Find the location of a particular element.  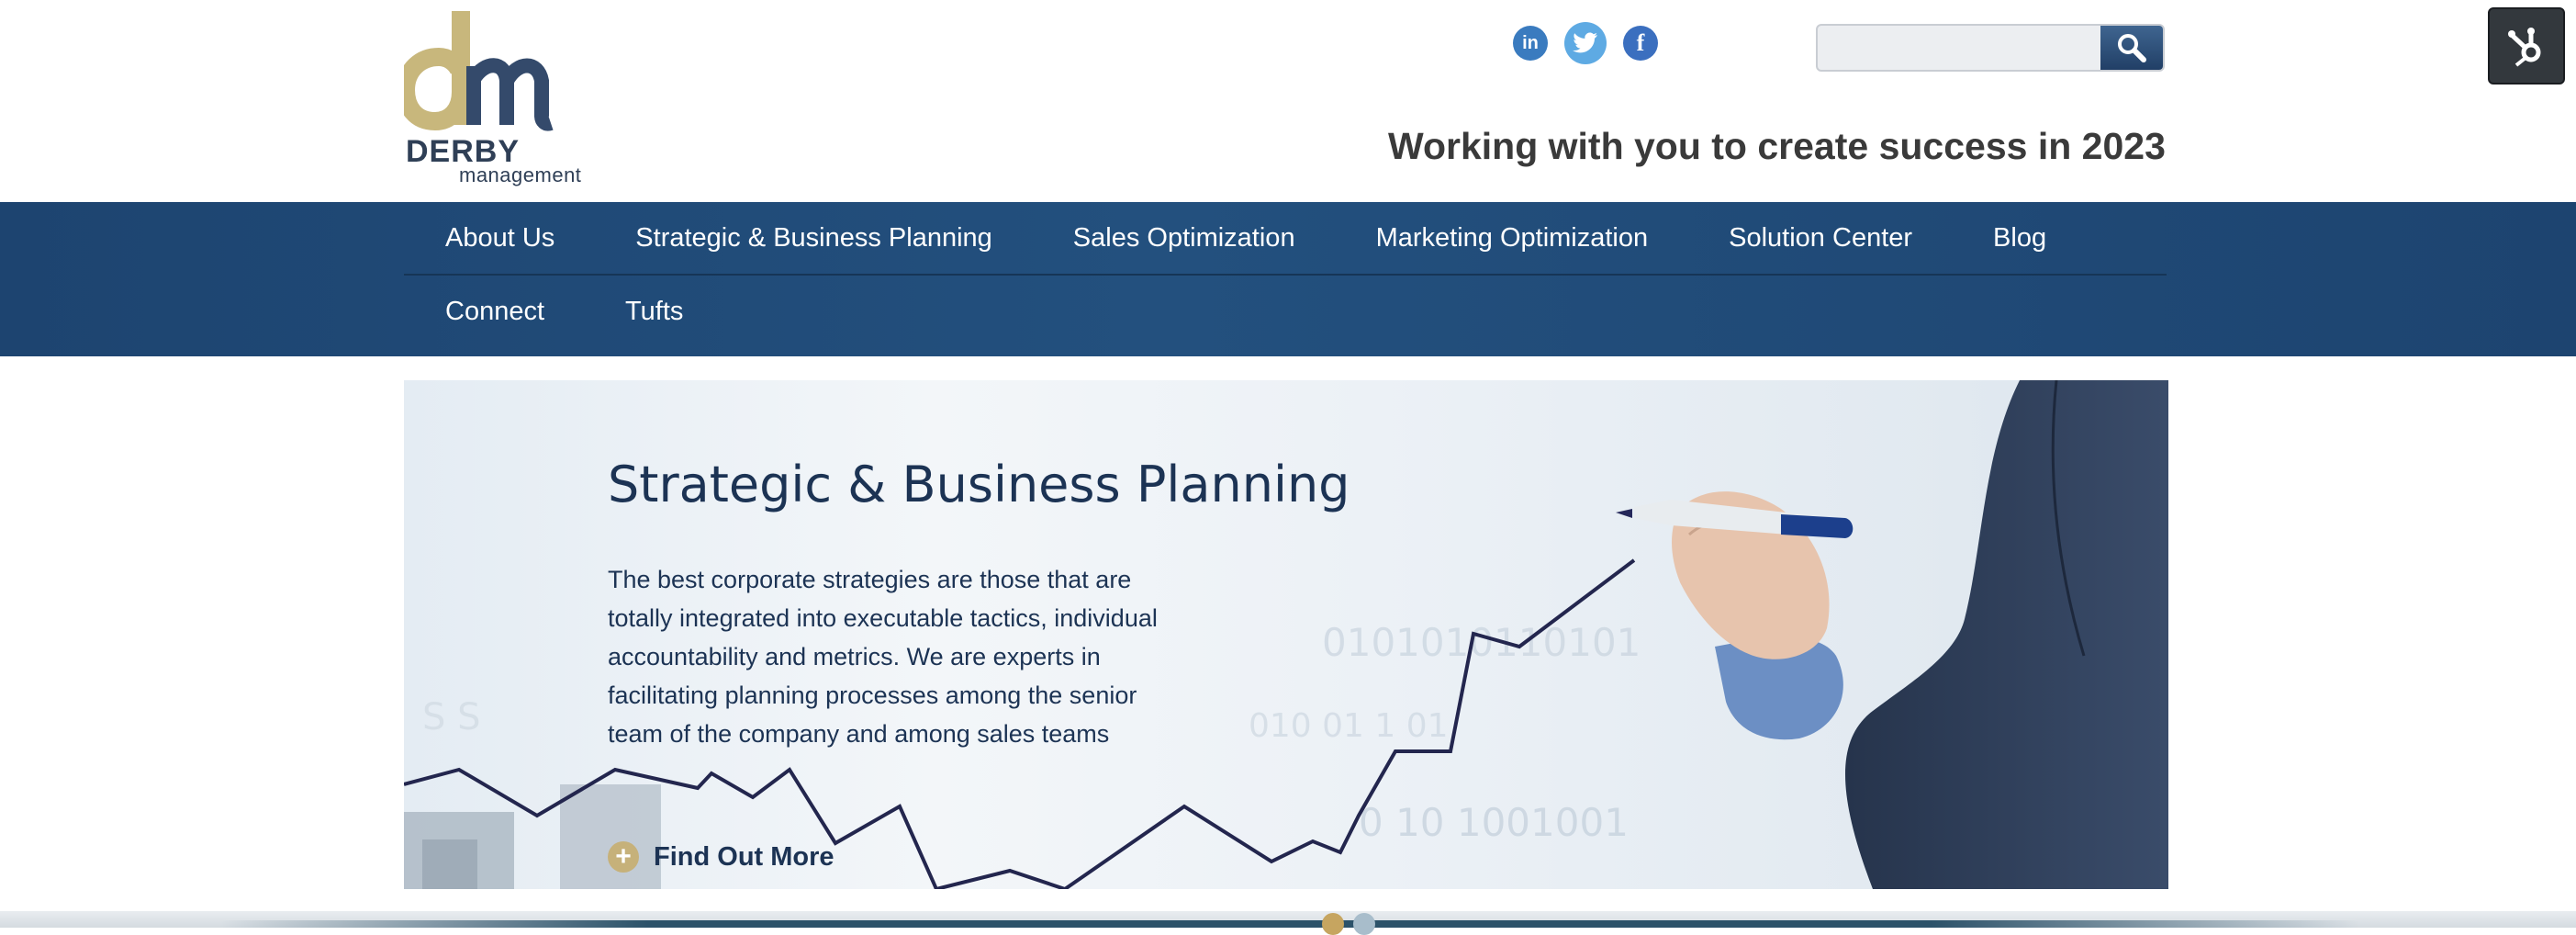

plus-circle-icon: + is located at coordinates (623, 857).